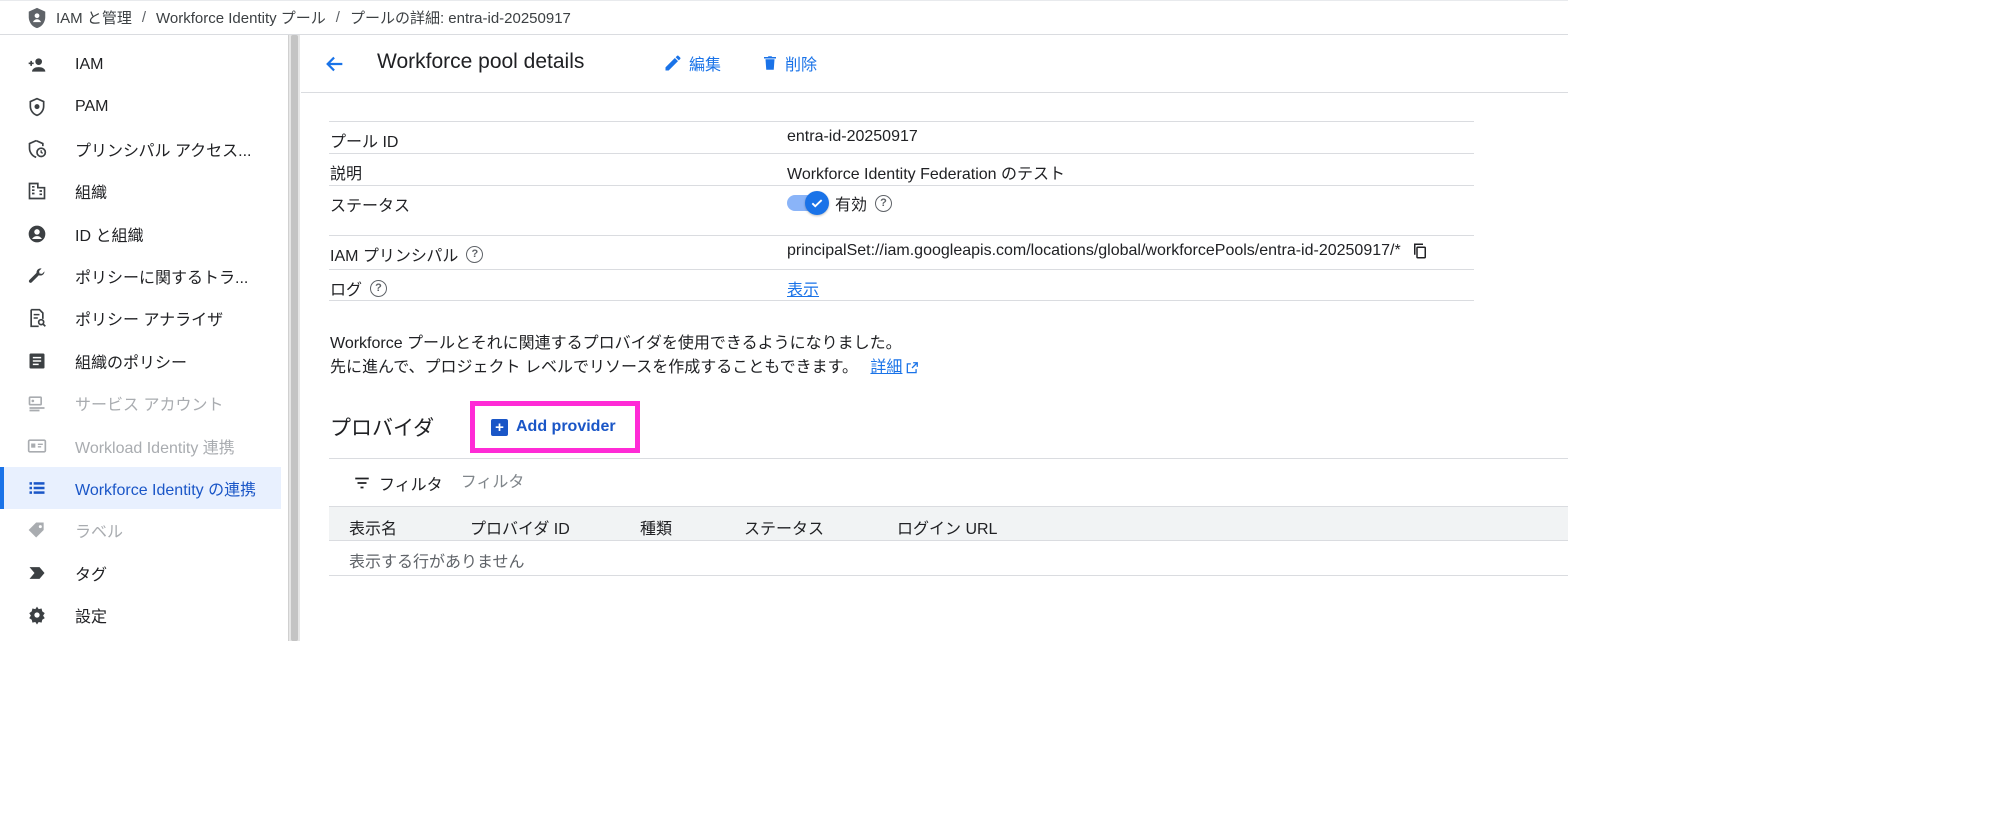 This screenshot has height=817, width=2000. Describe the element at coordinates (382, 428) in the screenshot. I see `providers-title: プロバイダ` at that location.